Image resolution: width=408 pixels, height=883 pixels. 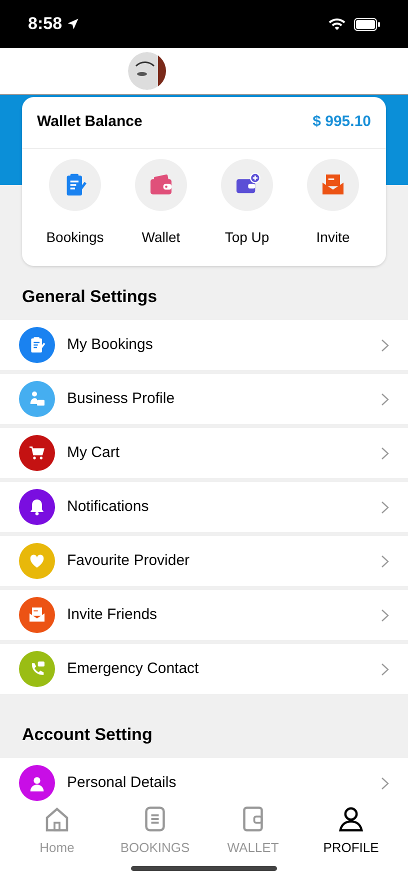 What do you see at coordinates (204, 615) in the screenshot?
I see `settings-row: Invite Friends` at bounding box center [204, 615].